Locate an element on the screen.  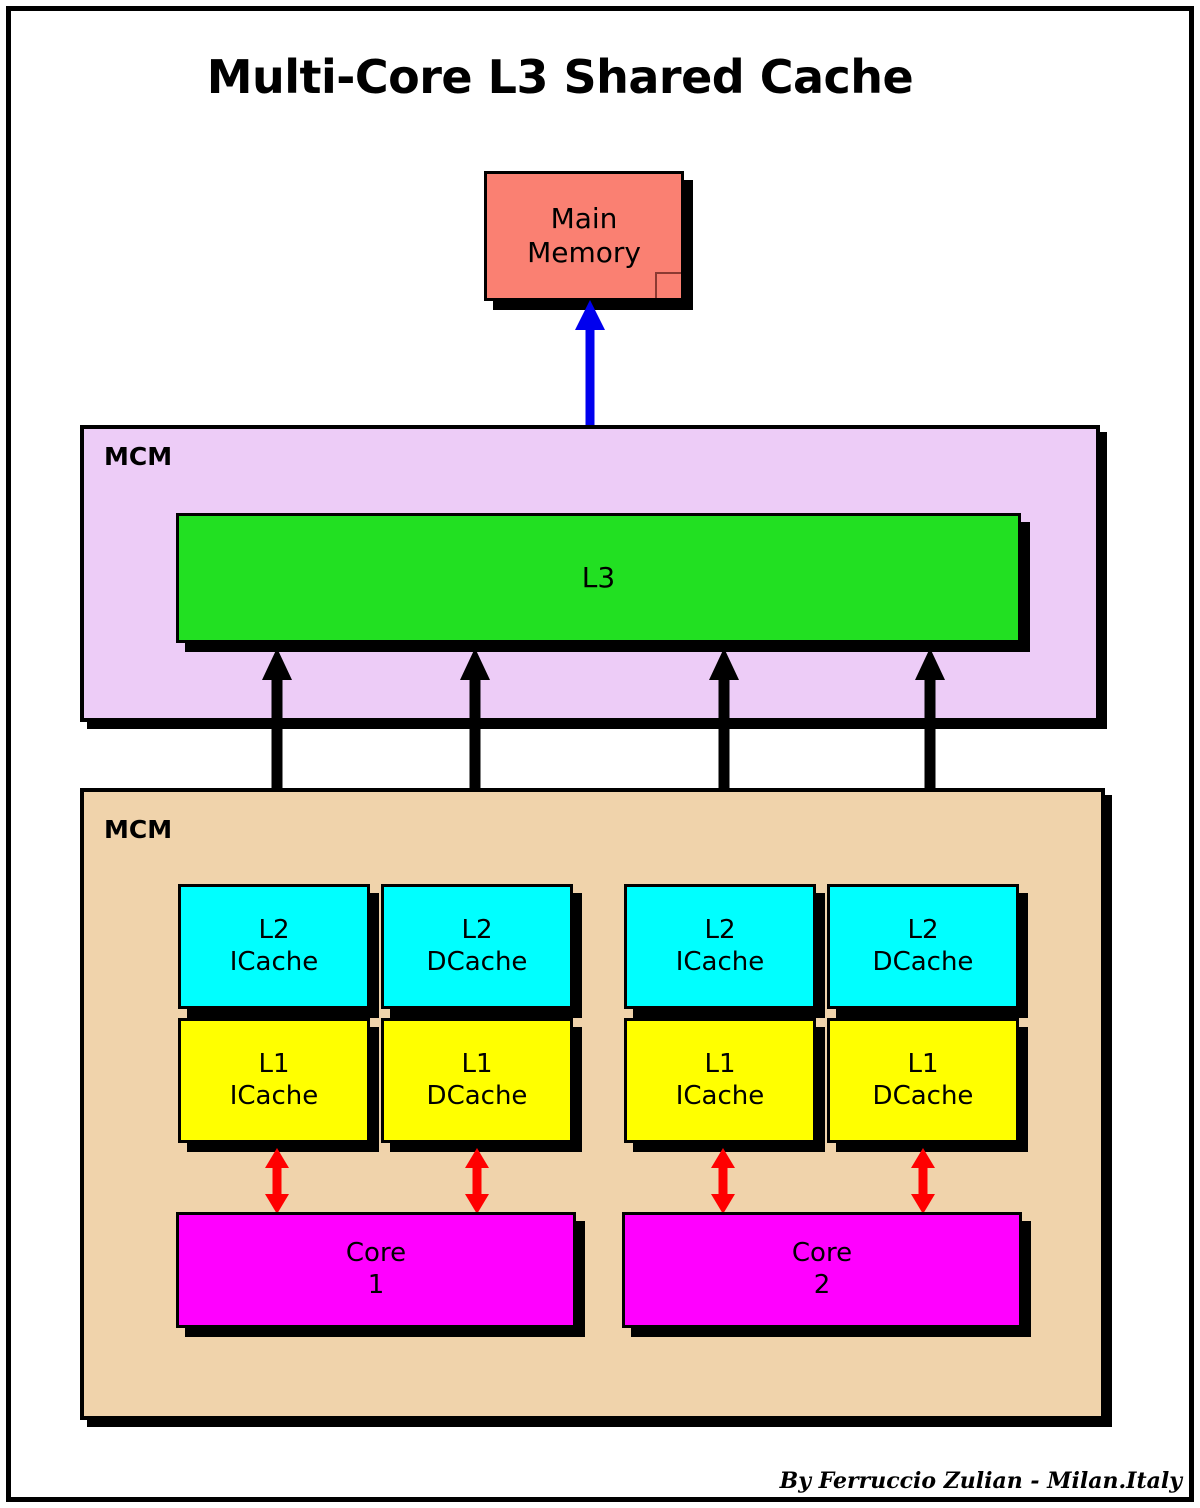
main-memory-line1: Main is located at coordinates (584, 218).